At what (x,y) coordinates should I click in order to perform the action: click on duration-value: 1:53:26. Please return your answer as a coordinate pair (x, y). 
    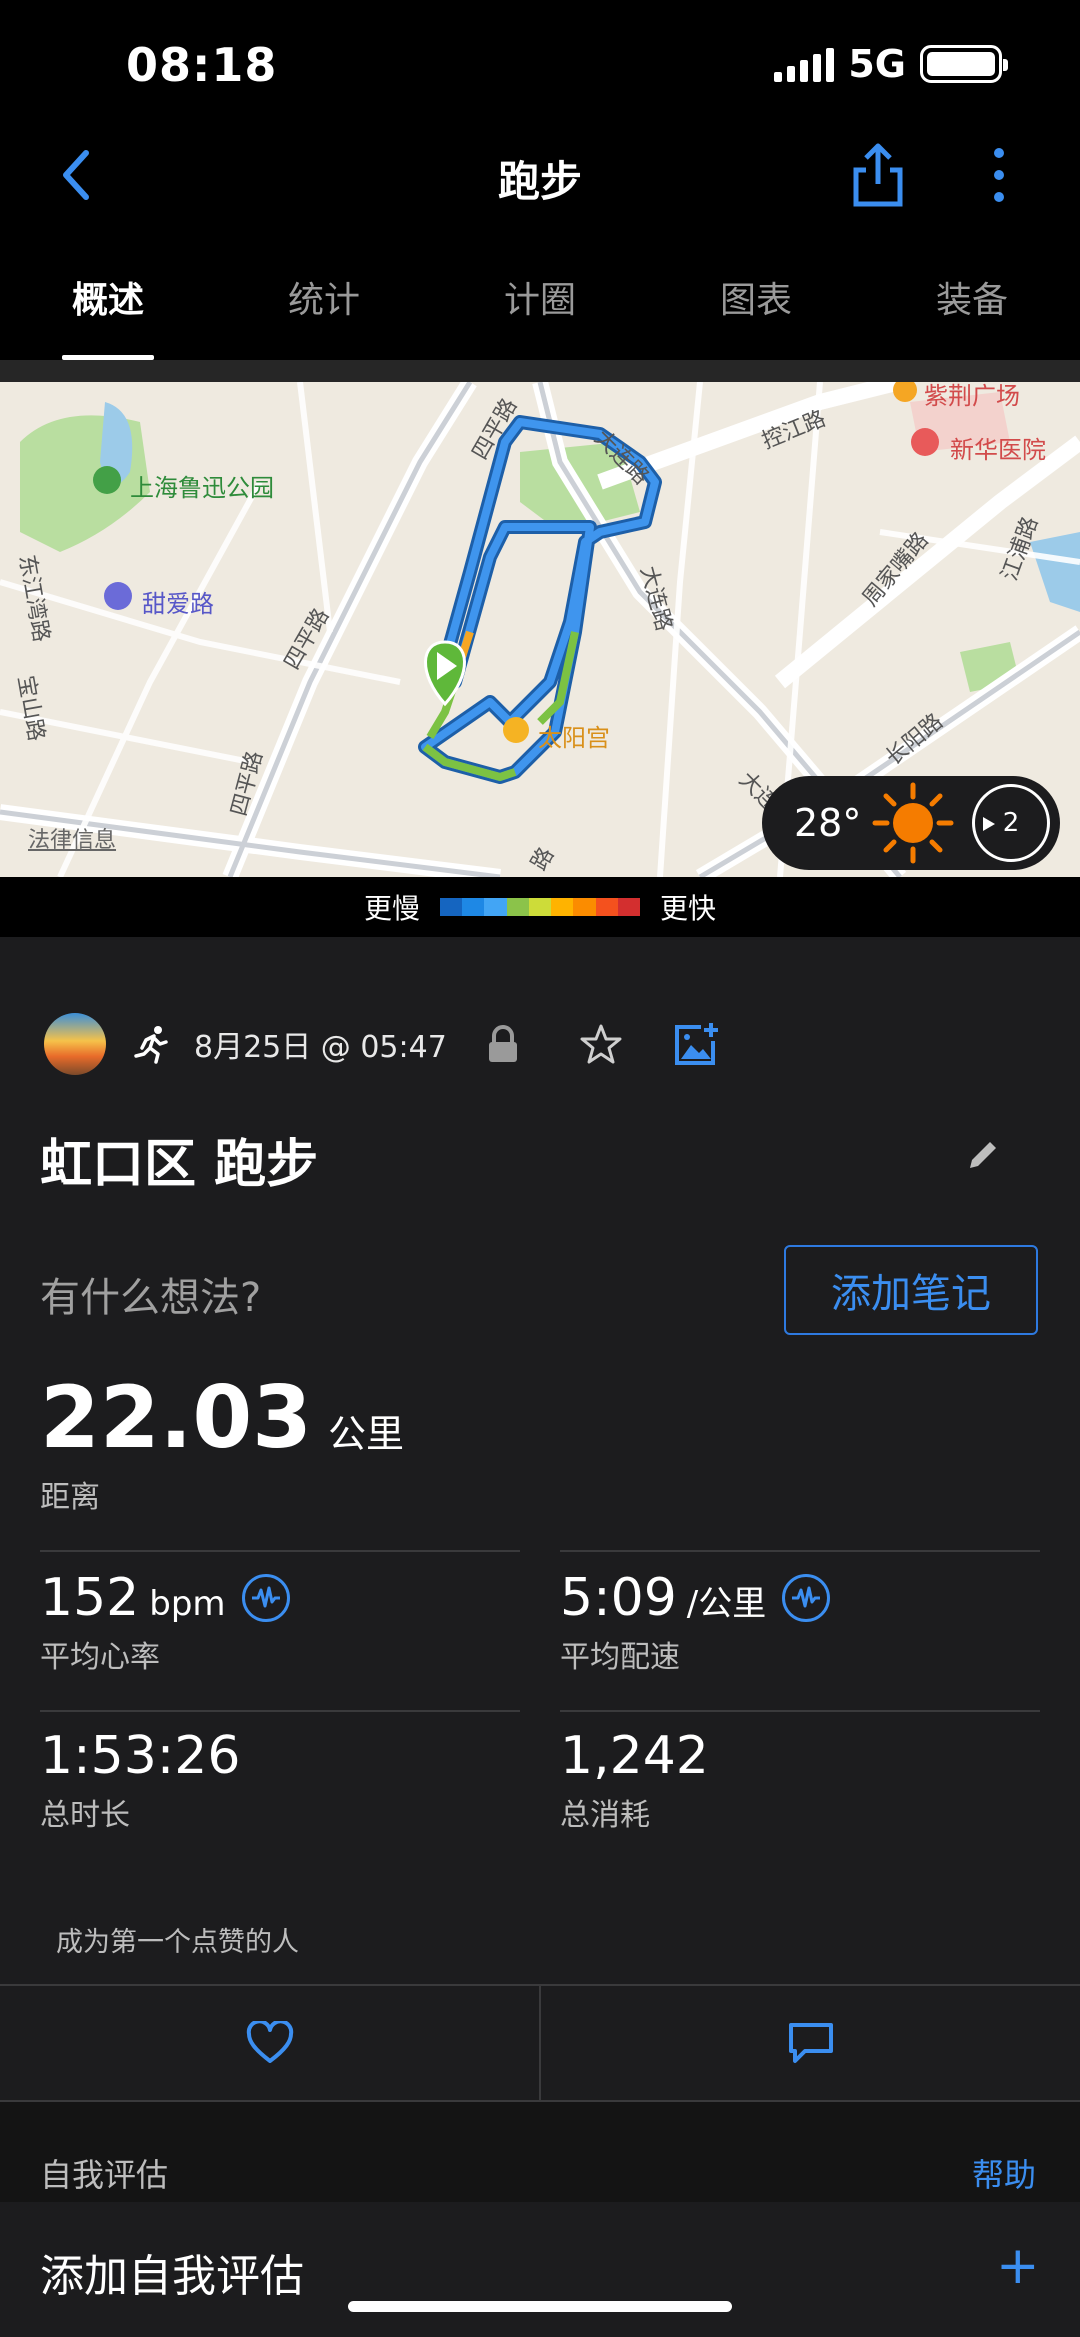
    Looking at the image, I should click on (140, 1756).